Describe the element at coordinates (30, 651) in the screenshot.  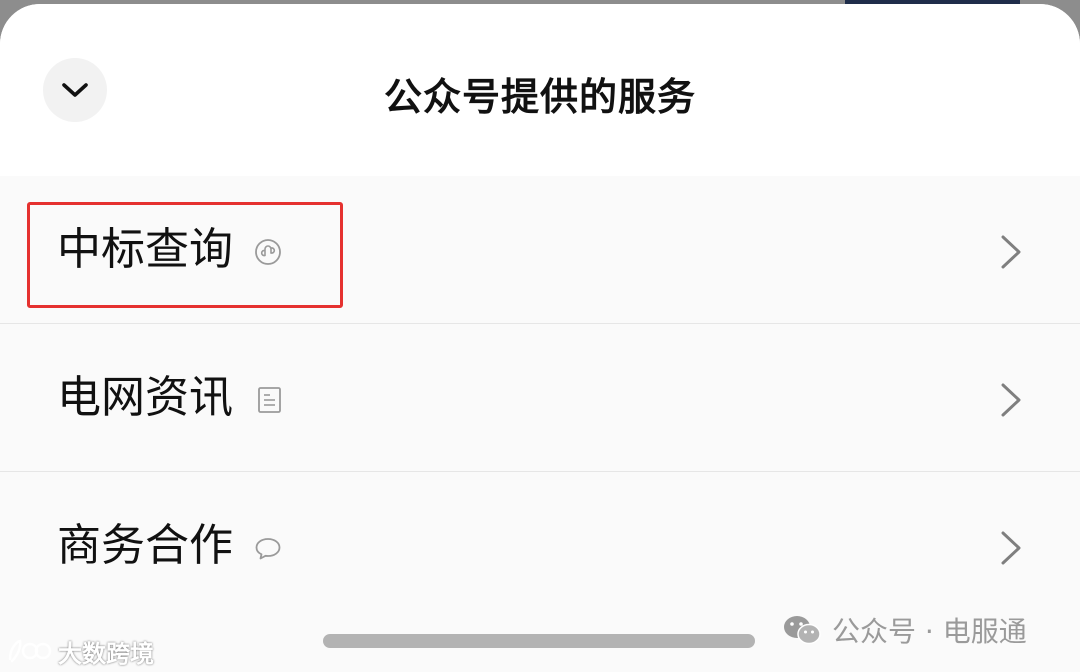
I see `brand-logo-icon` at that location.